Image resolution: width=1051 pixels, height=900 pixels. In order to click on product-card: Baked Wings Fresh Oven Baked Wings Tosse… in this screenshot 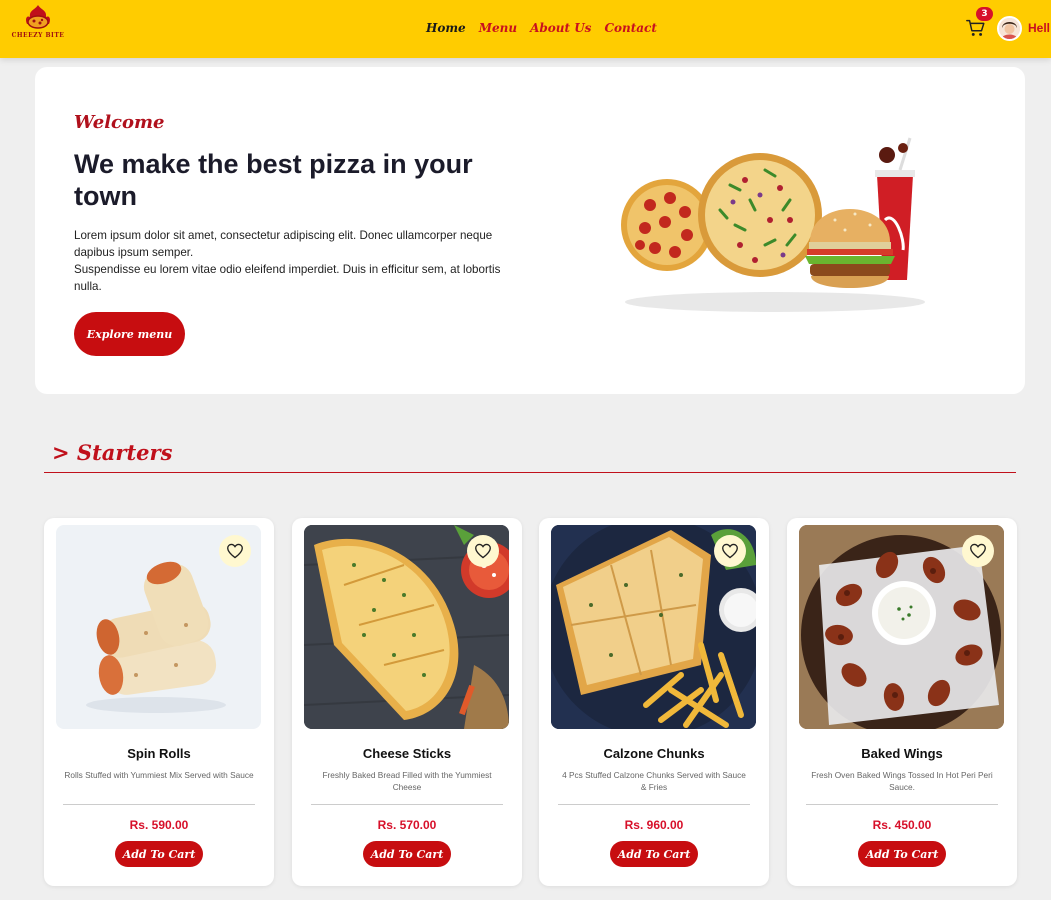, I will do `click(902, 702)`.